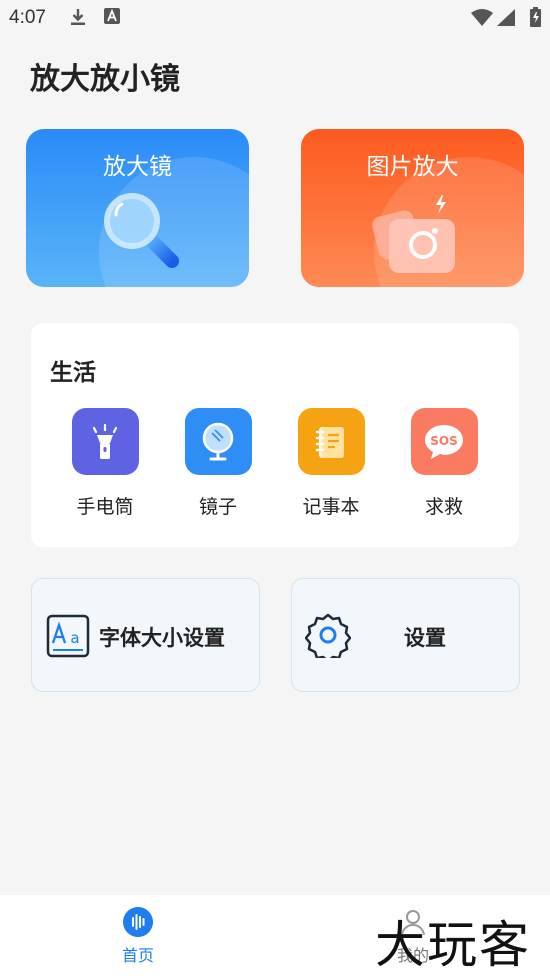  I want to click on notebook-icon, so click(331, 441).